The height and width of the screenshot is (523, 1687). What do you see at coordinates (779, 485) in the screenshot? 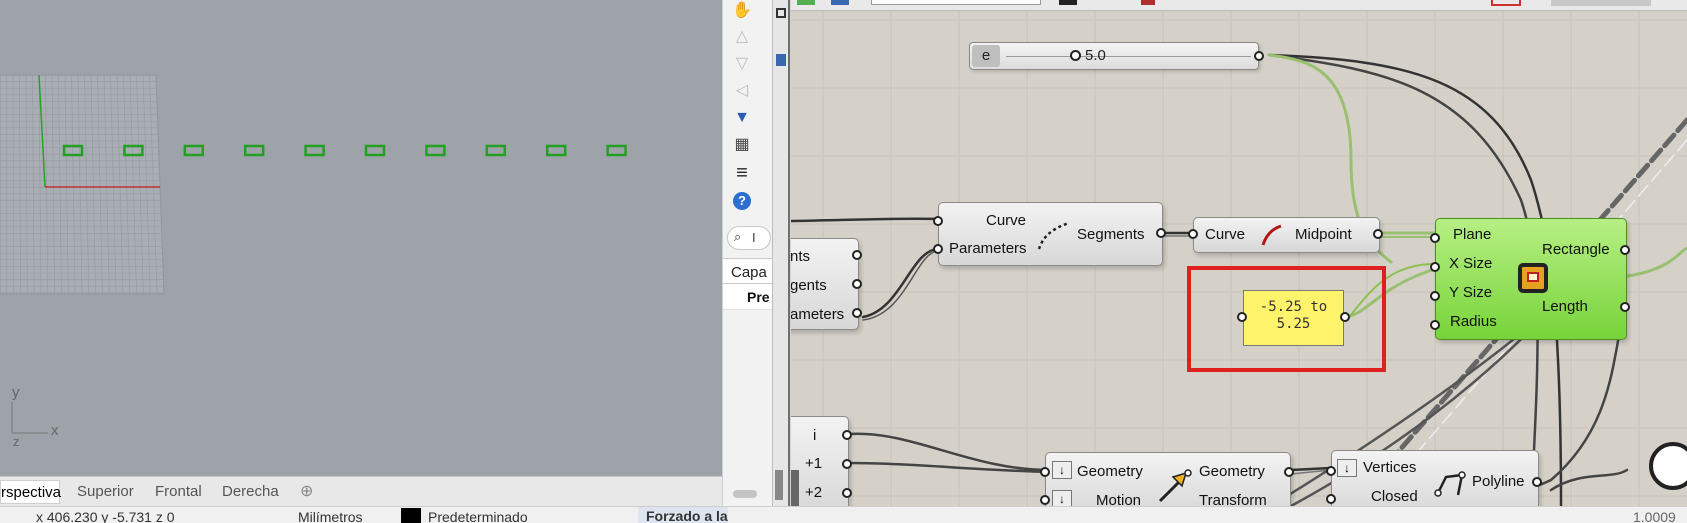
I see `strip-scrollbar` at bounding box center [779, 485].